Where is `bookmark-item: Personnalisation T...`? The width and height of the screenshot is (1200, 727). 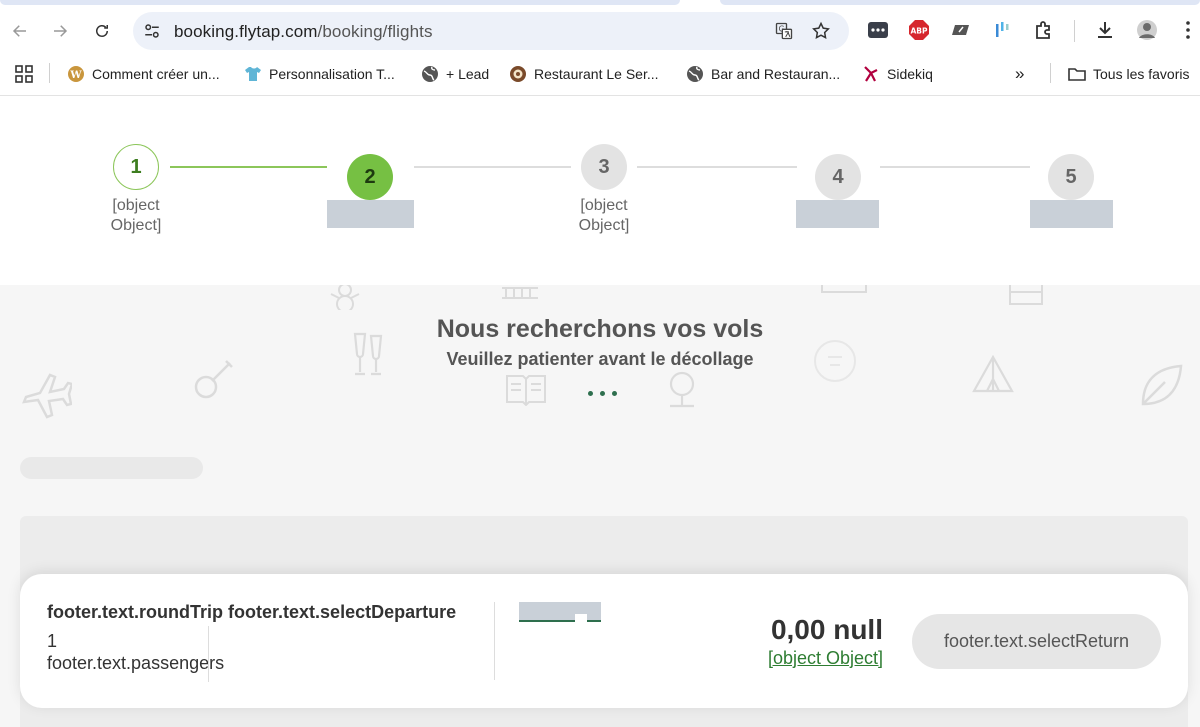 bookmark-item: Personnalisation T... is located at coordinates (319, 74).